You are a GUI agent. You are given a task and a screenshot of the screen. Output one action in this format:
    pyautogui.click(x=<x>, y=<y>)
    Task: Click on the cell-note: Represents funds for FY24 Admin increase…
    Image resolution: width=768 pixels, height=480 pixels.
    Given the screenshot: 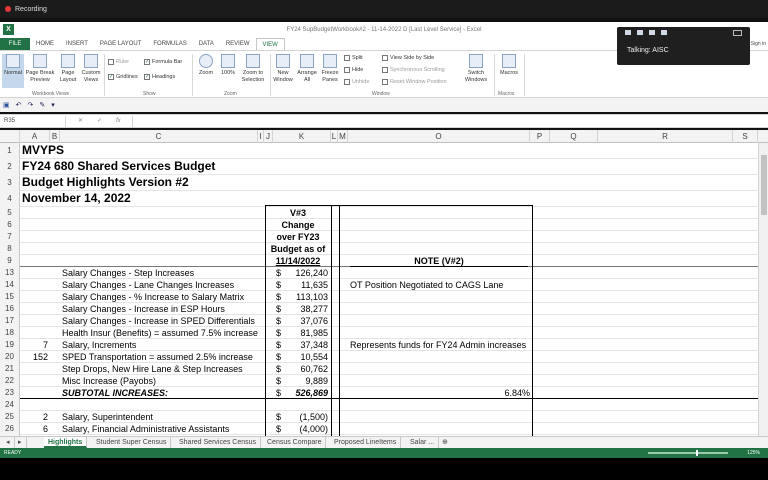 What is the action you would take?
    pyautogui.click(x=438, y=345)
    